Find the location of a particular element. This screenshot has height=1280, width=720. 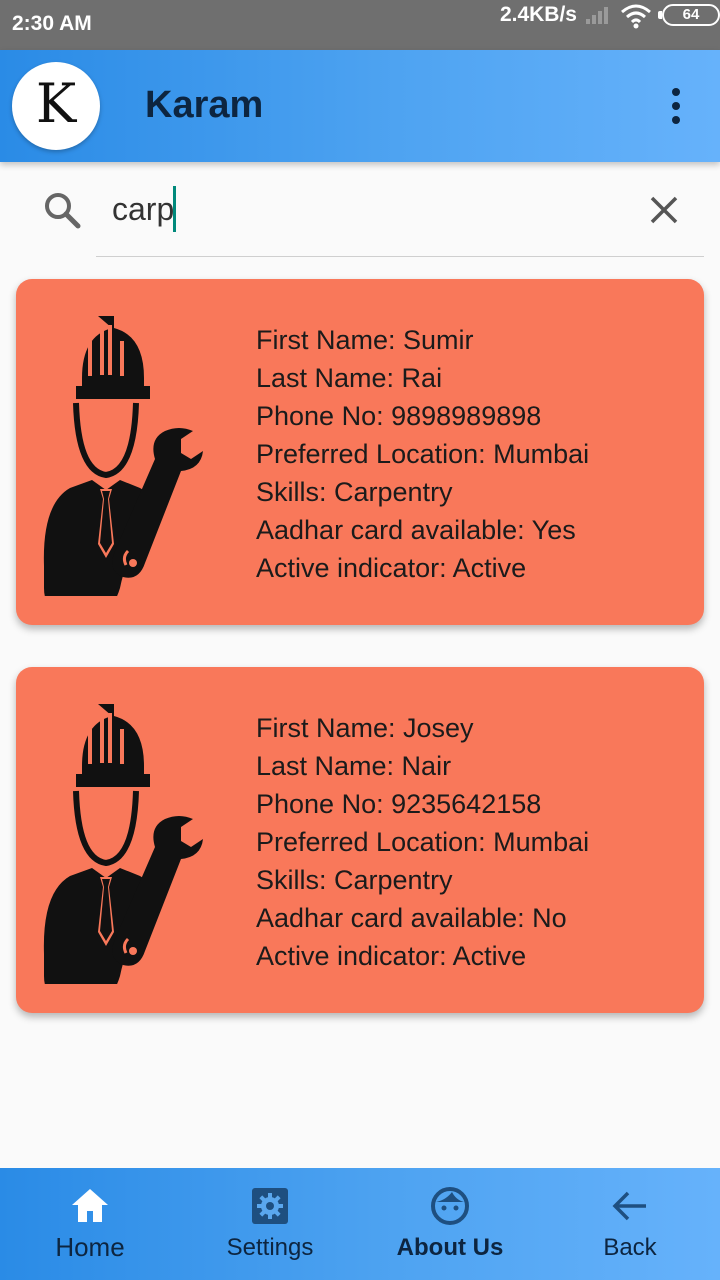

phone-number: Phone No: 9898989898 is located at coordinates (399, 416).